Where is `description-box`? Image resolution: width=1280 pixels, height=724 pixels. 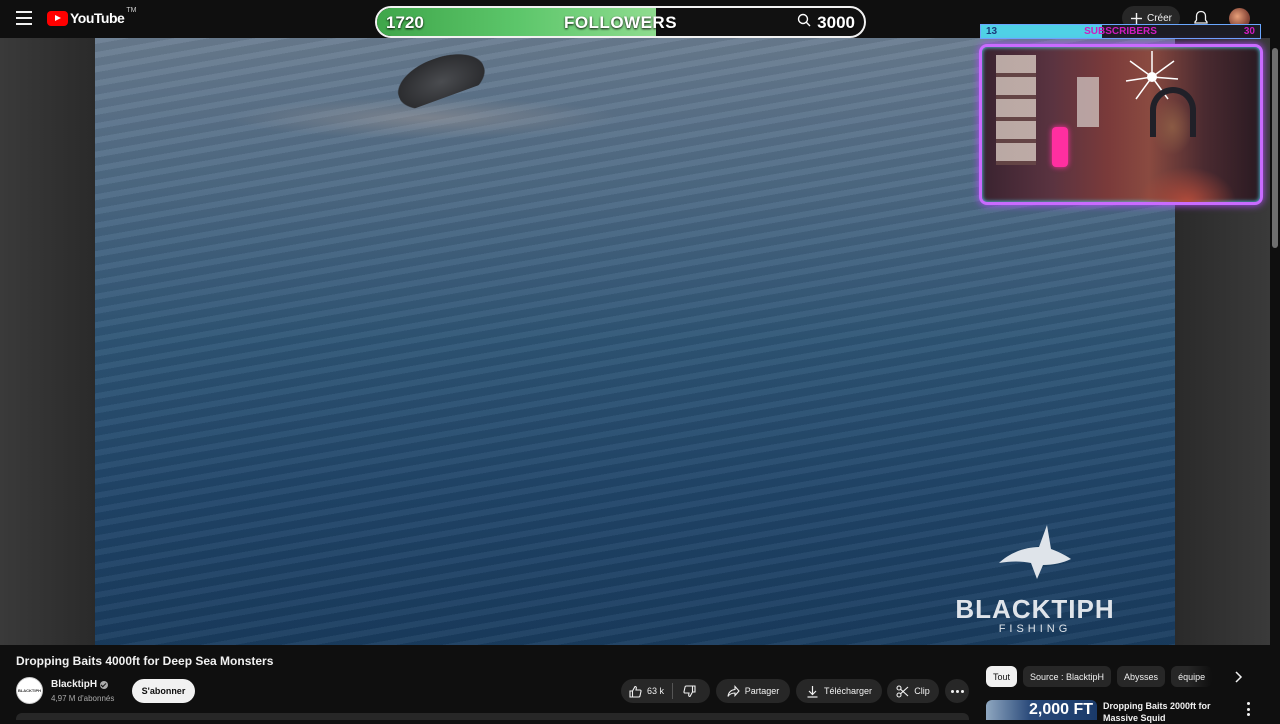 description-box is located at coordinates (492, 716).